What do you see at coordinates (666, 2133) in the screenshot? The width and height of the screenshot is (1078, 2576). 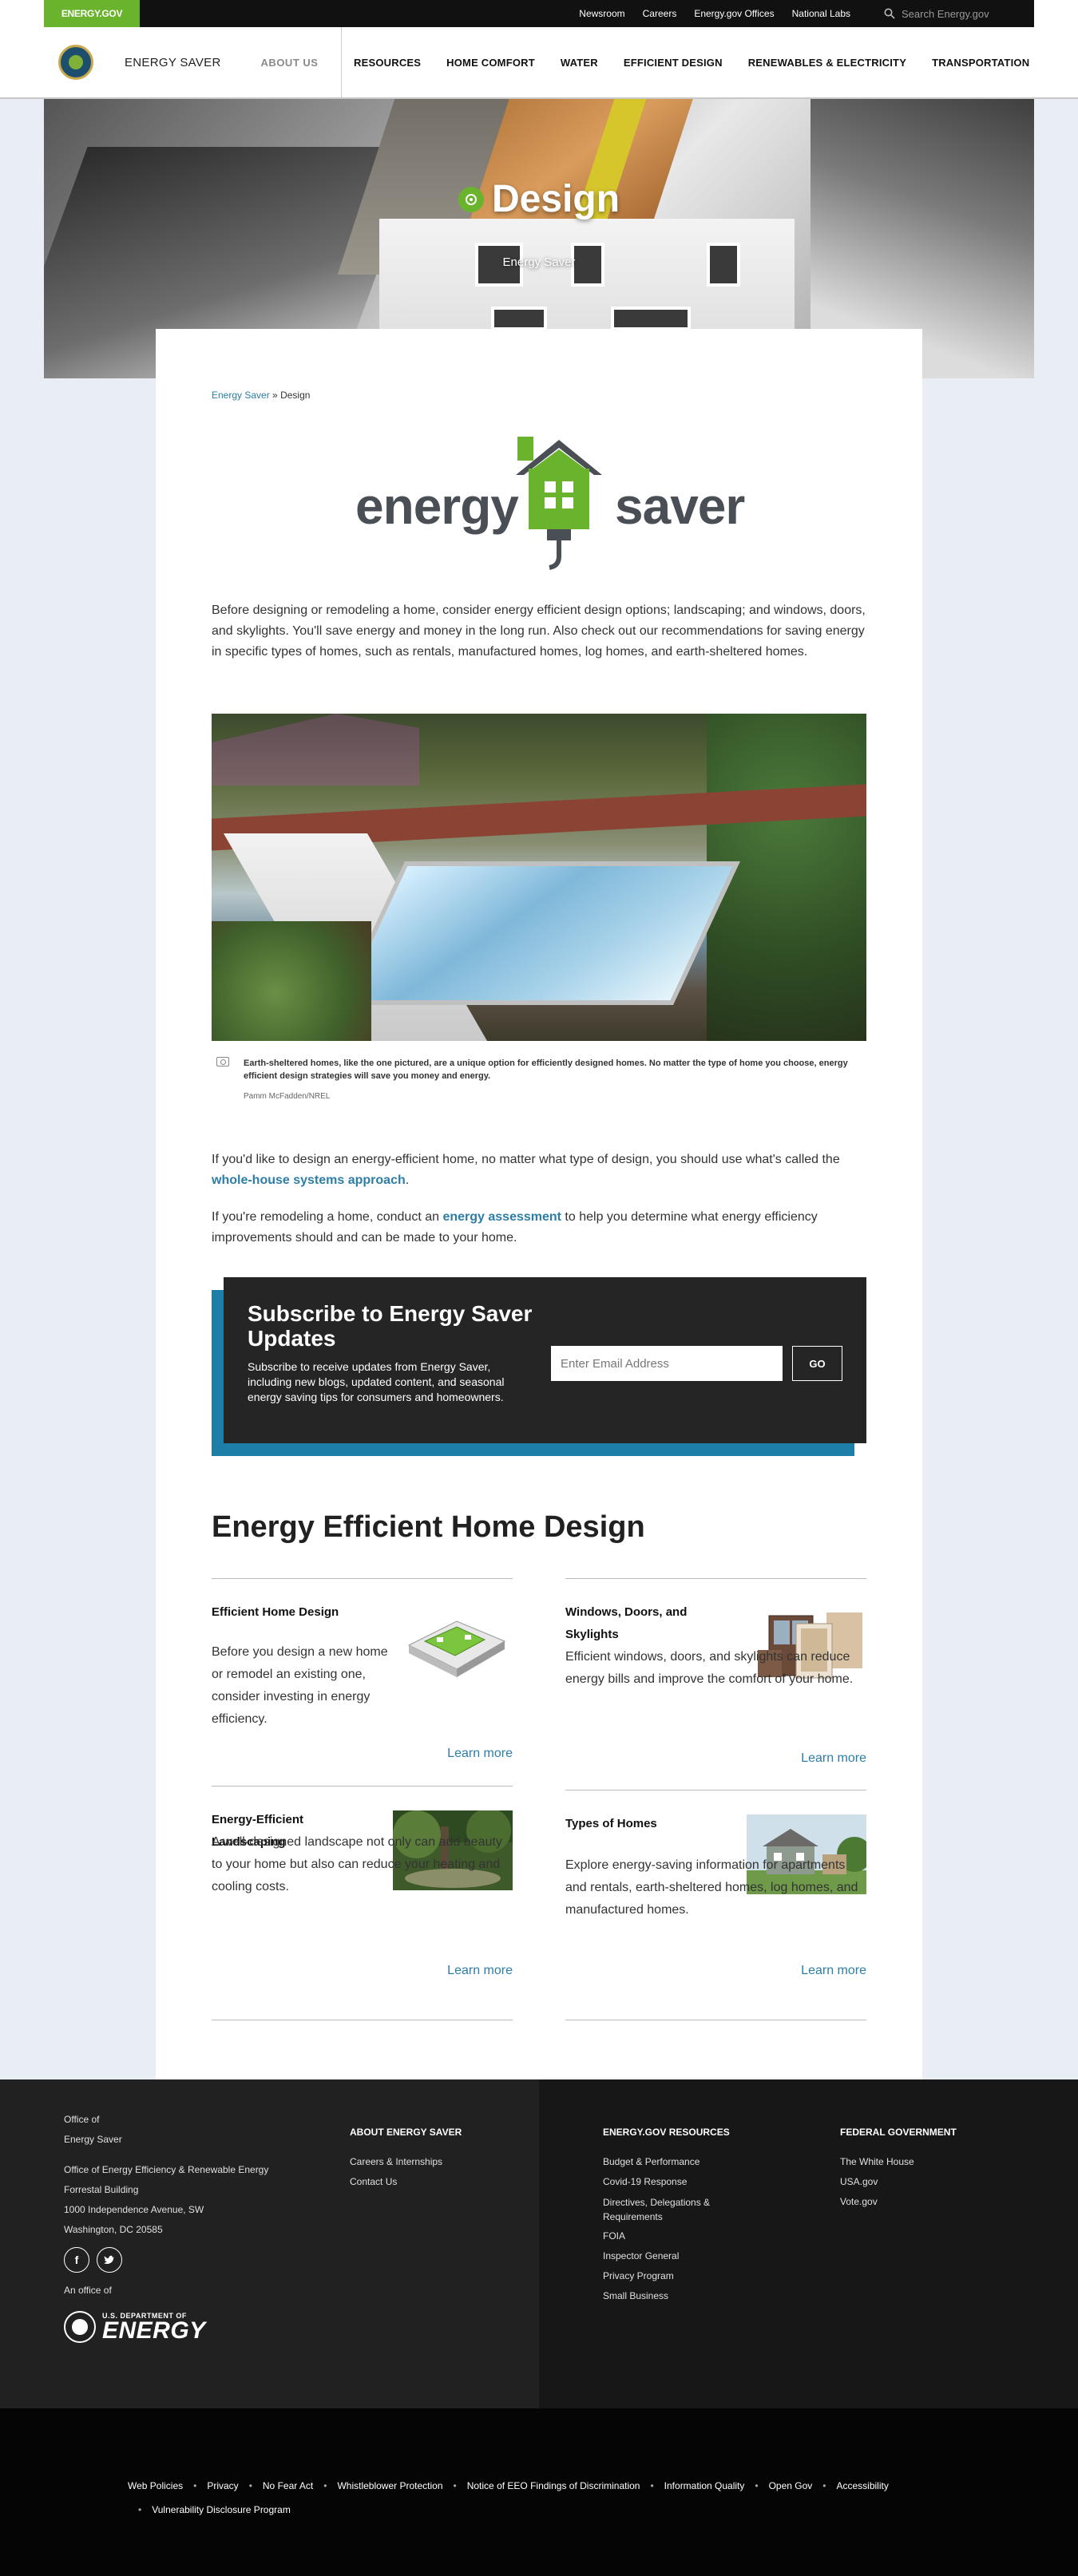 I see `footer-resources-heading: ENERGY.GOV RESOURCES` at bounding box center [666, 2133].